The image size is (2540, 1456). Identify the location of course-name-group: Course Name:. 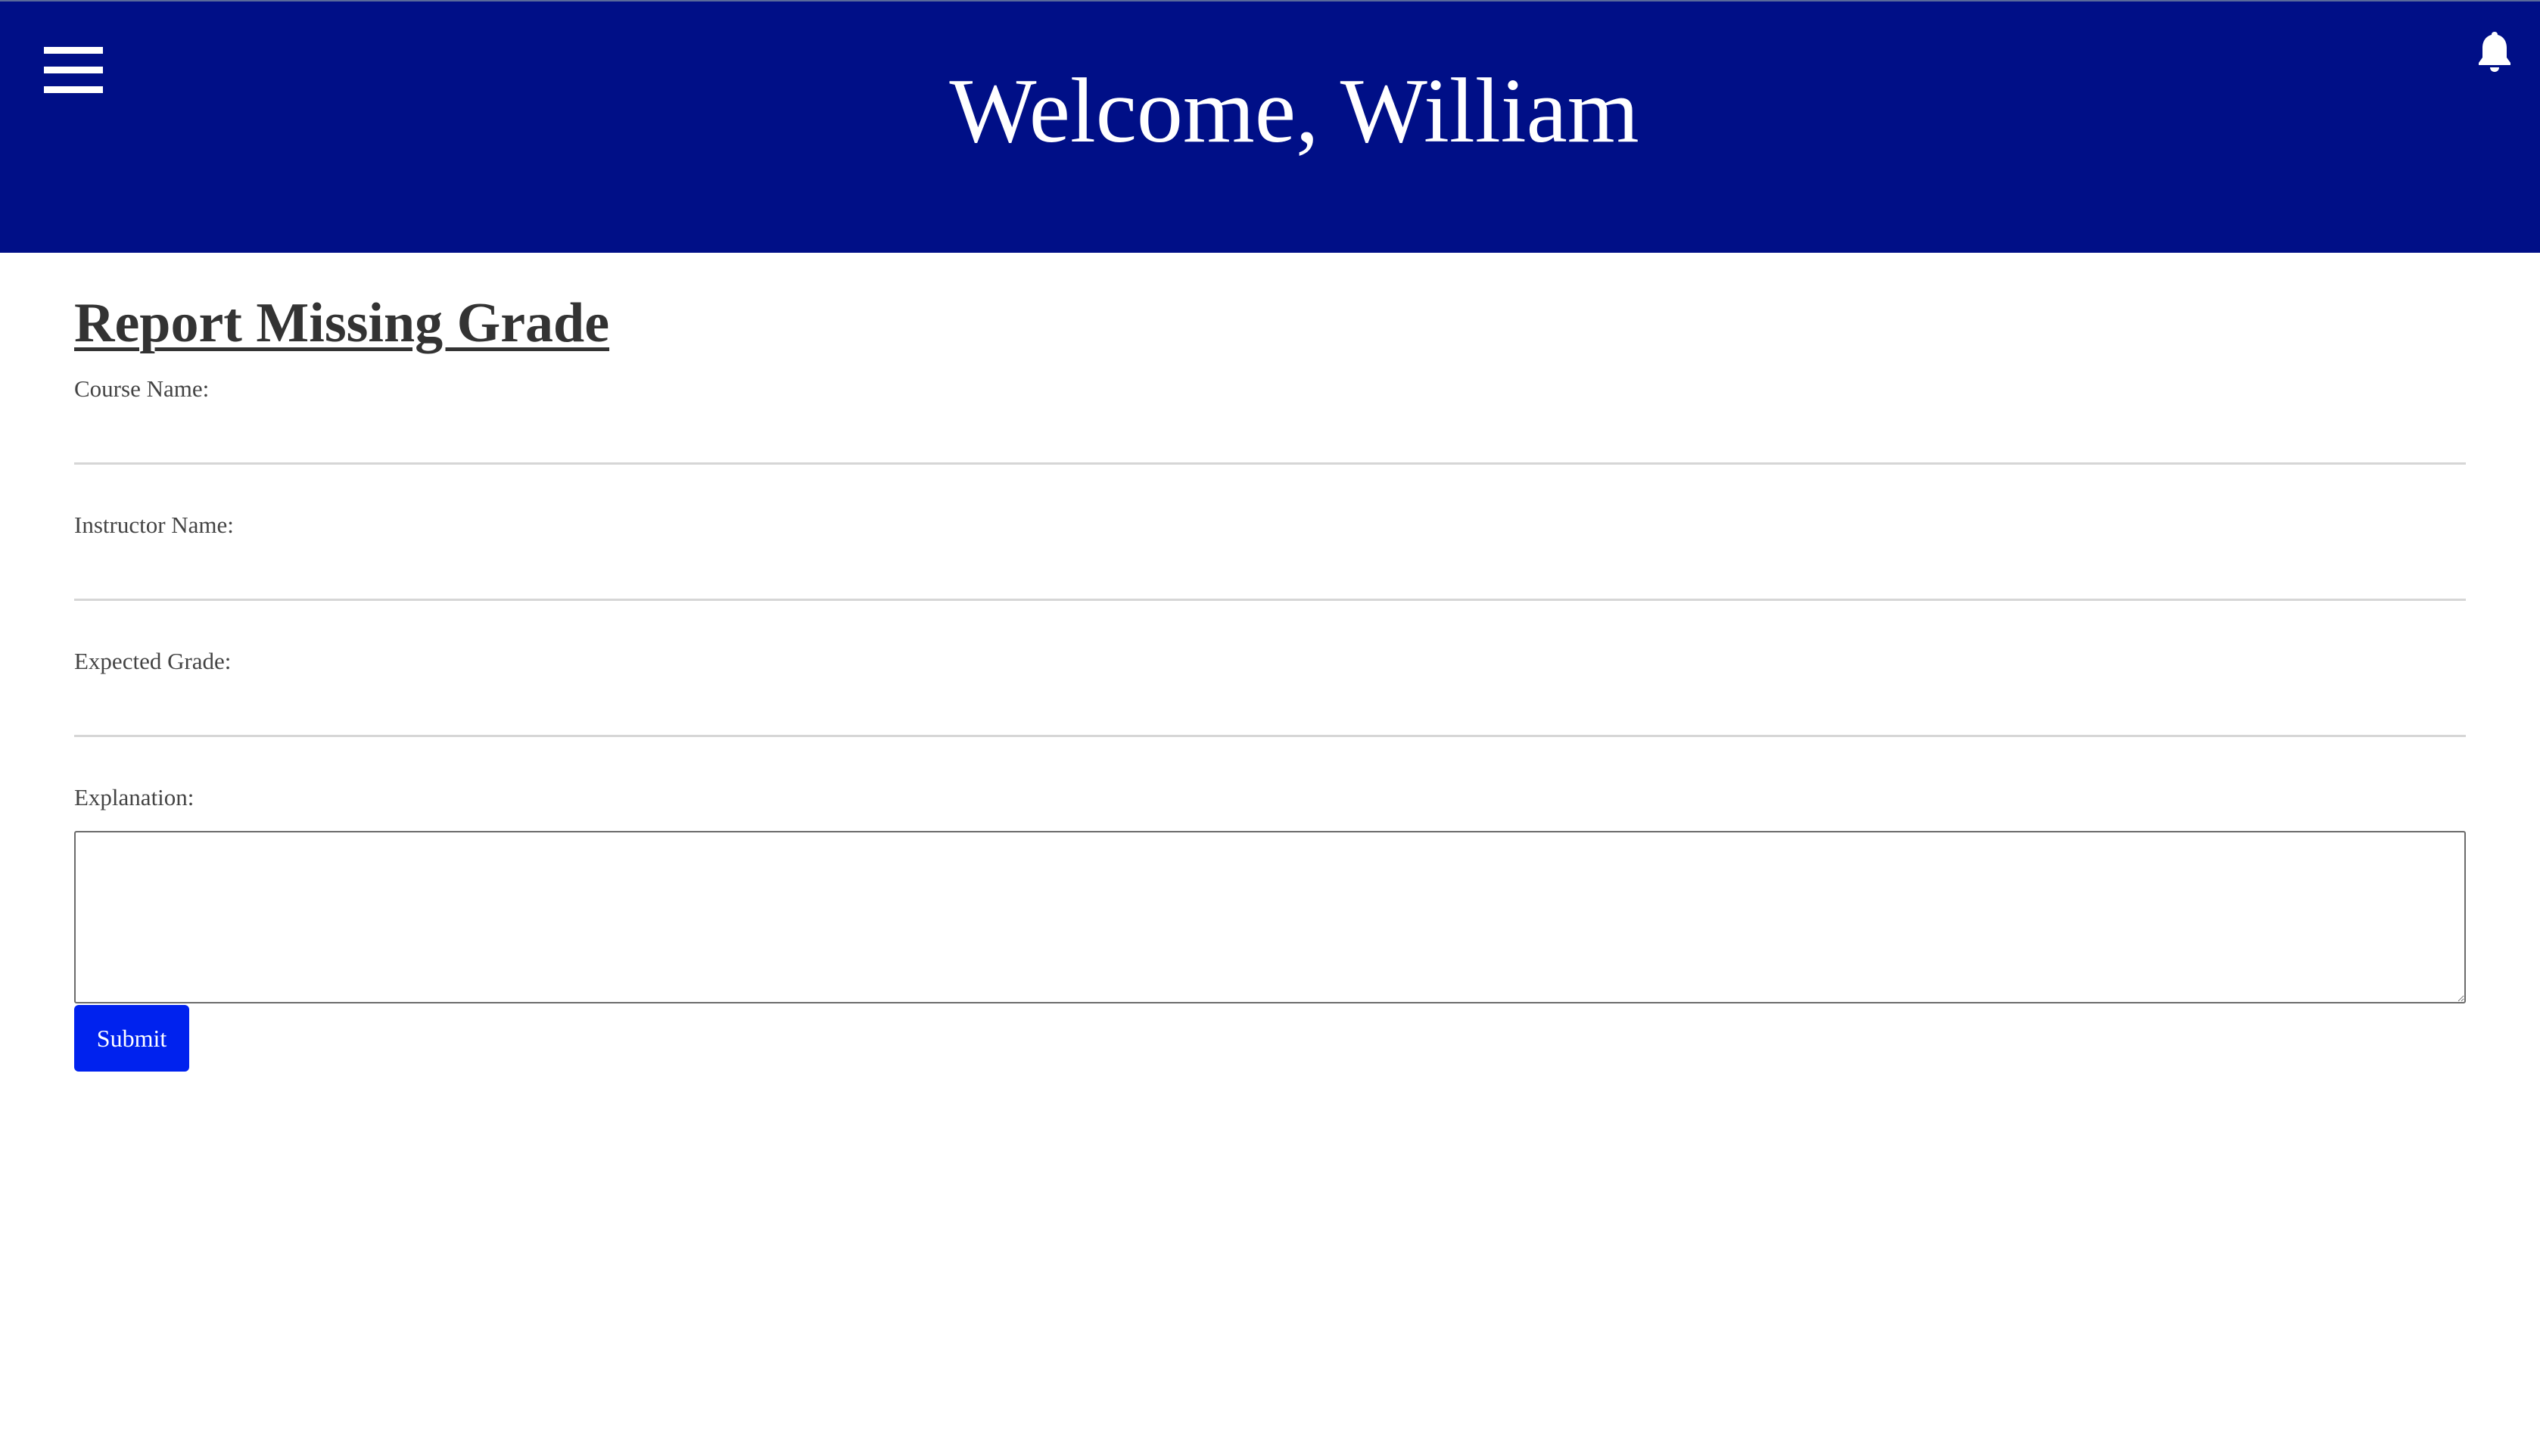
(1270, 419).